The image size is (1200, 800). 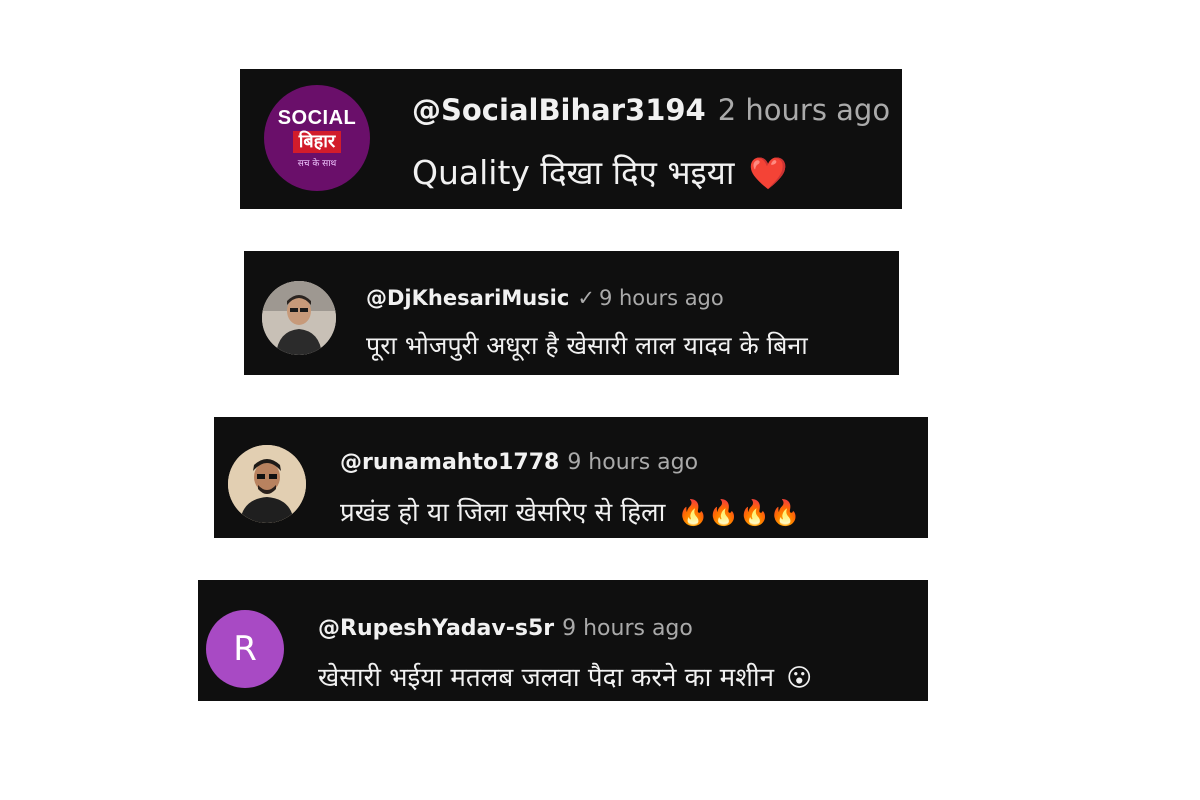 I want to click on comment-header: @RupeshYadav-s5r 9 hours ago, so click(x=505, y=628).